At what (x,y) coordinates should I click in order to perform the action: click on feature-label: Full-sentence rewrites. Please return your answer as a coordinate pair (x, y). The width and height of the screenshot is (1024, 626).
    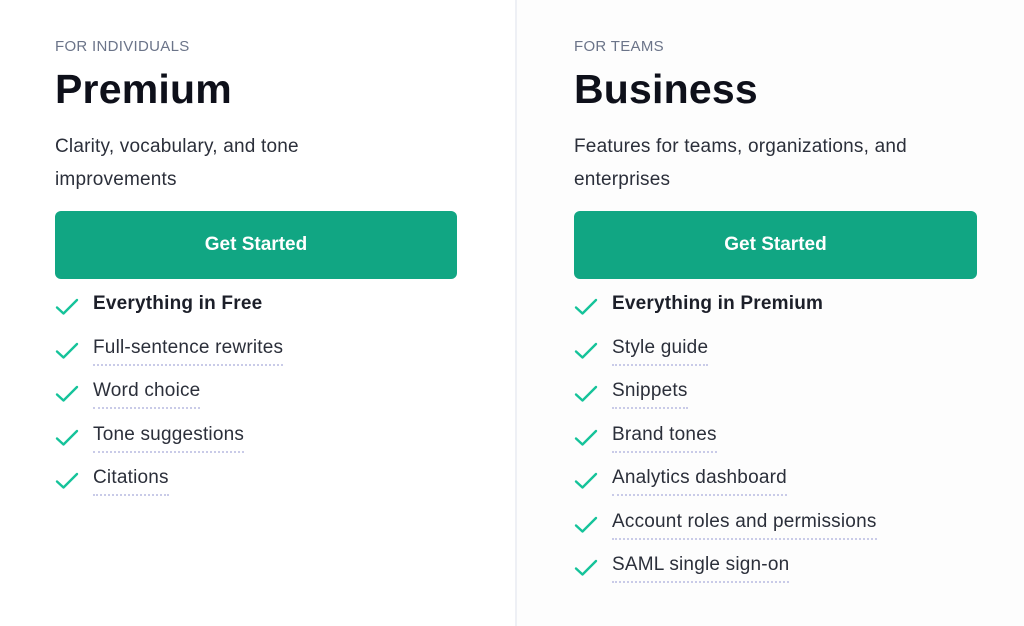
    Looking at the image, I should click on (188, 351).